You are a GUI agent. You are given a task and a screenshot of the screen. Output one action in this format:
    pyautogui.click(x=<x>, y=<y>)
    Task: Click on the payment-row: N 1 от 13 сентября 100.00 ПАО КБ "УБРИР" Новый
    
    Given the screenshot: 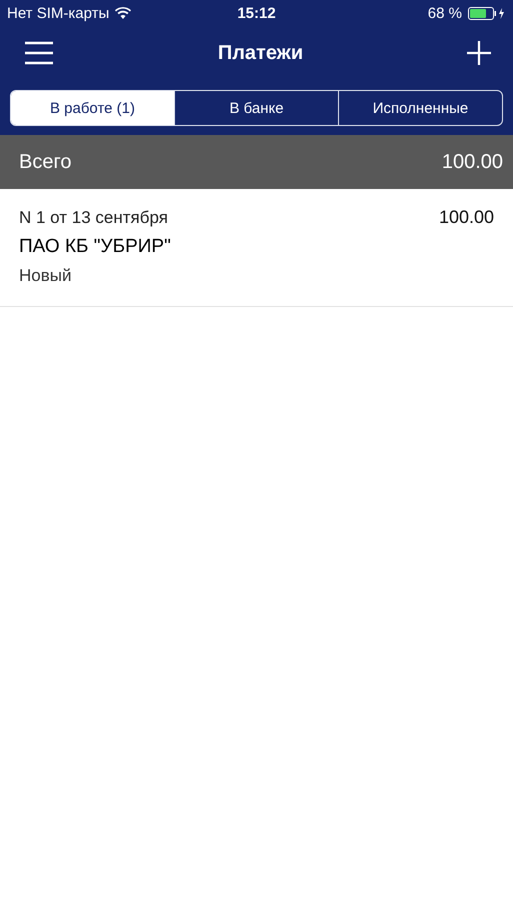 What is the action you would take?
    pyautogui.click(x=256, y=248)
    